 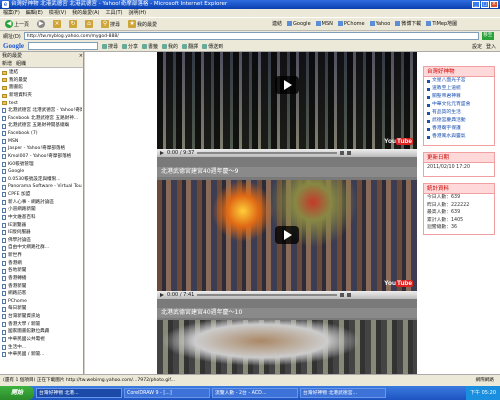 I want to click on google-search-input, so click(x=63, y=46).